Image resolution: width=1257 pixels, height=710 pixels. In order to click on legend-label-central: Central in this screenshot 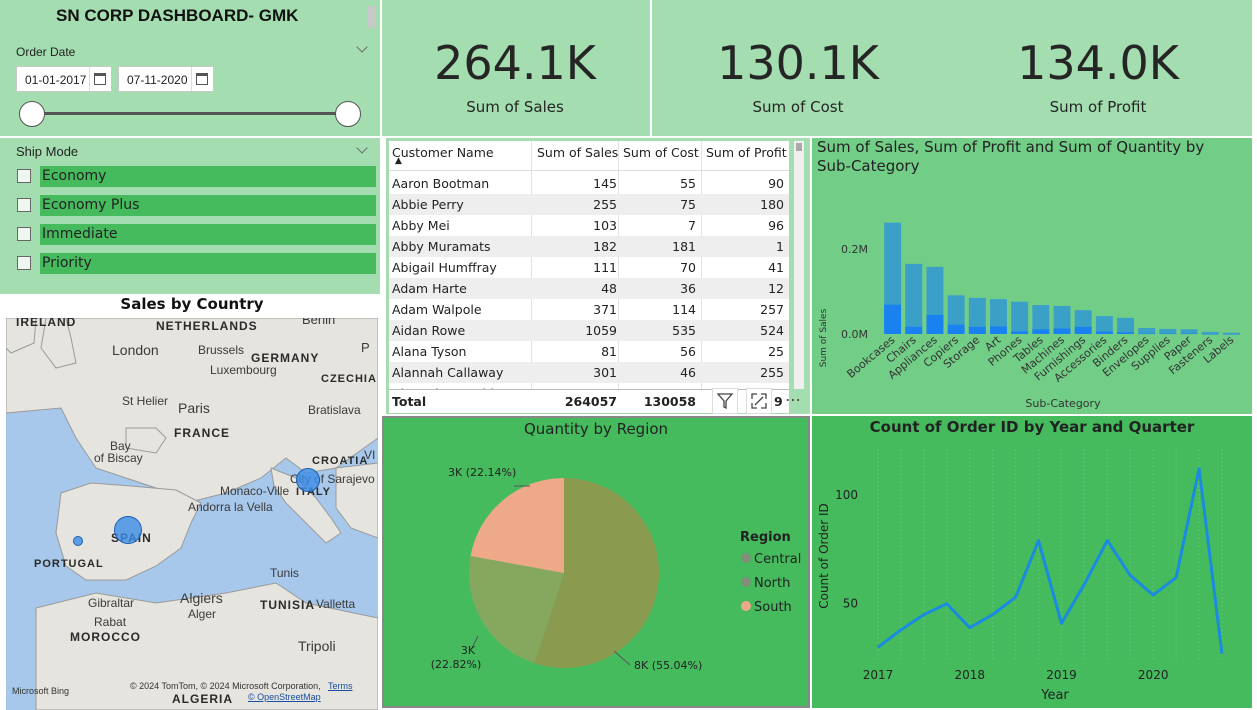, I will do `click(777, 559)`.